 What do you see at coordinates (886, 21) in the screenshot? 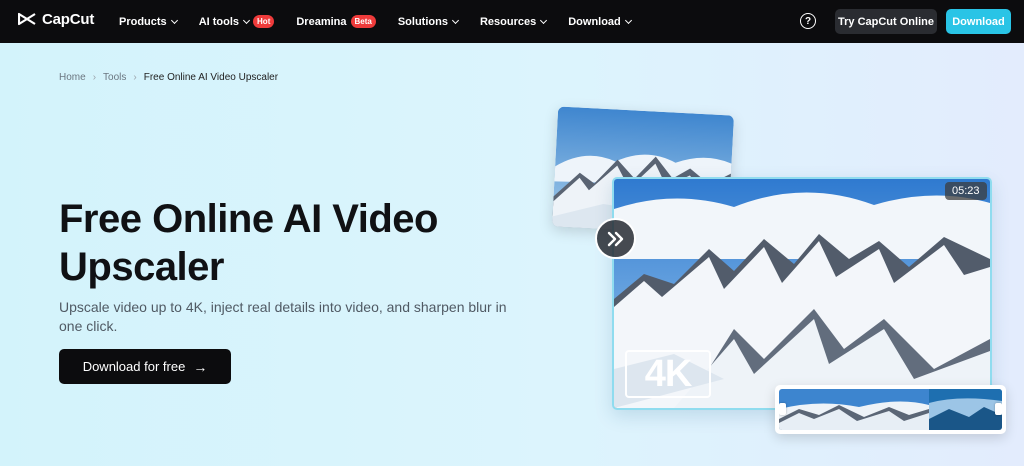
I see `try-capcut-online-button: Try CapCut Online` at bounding box center [886, 21].